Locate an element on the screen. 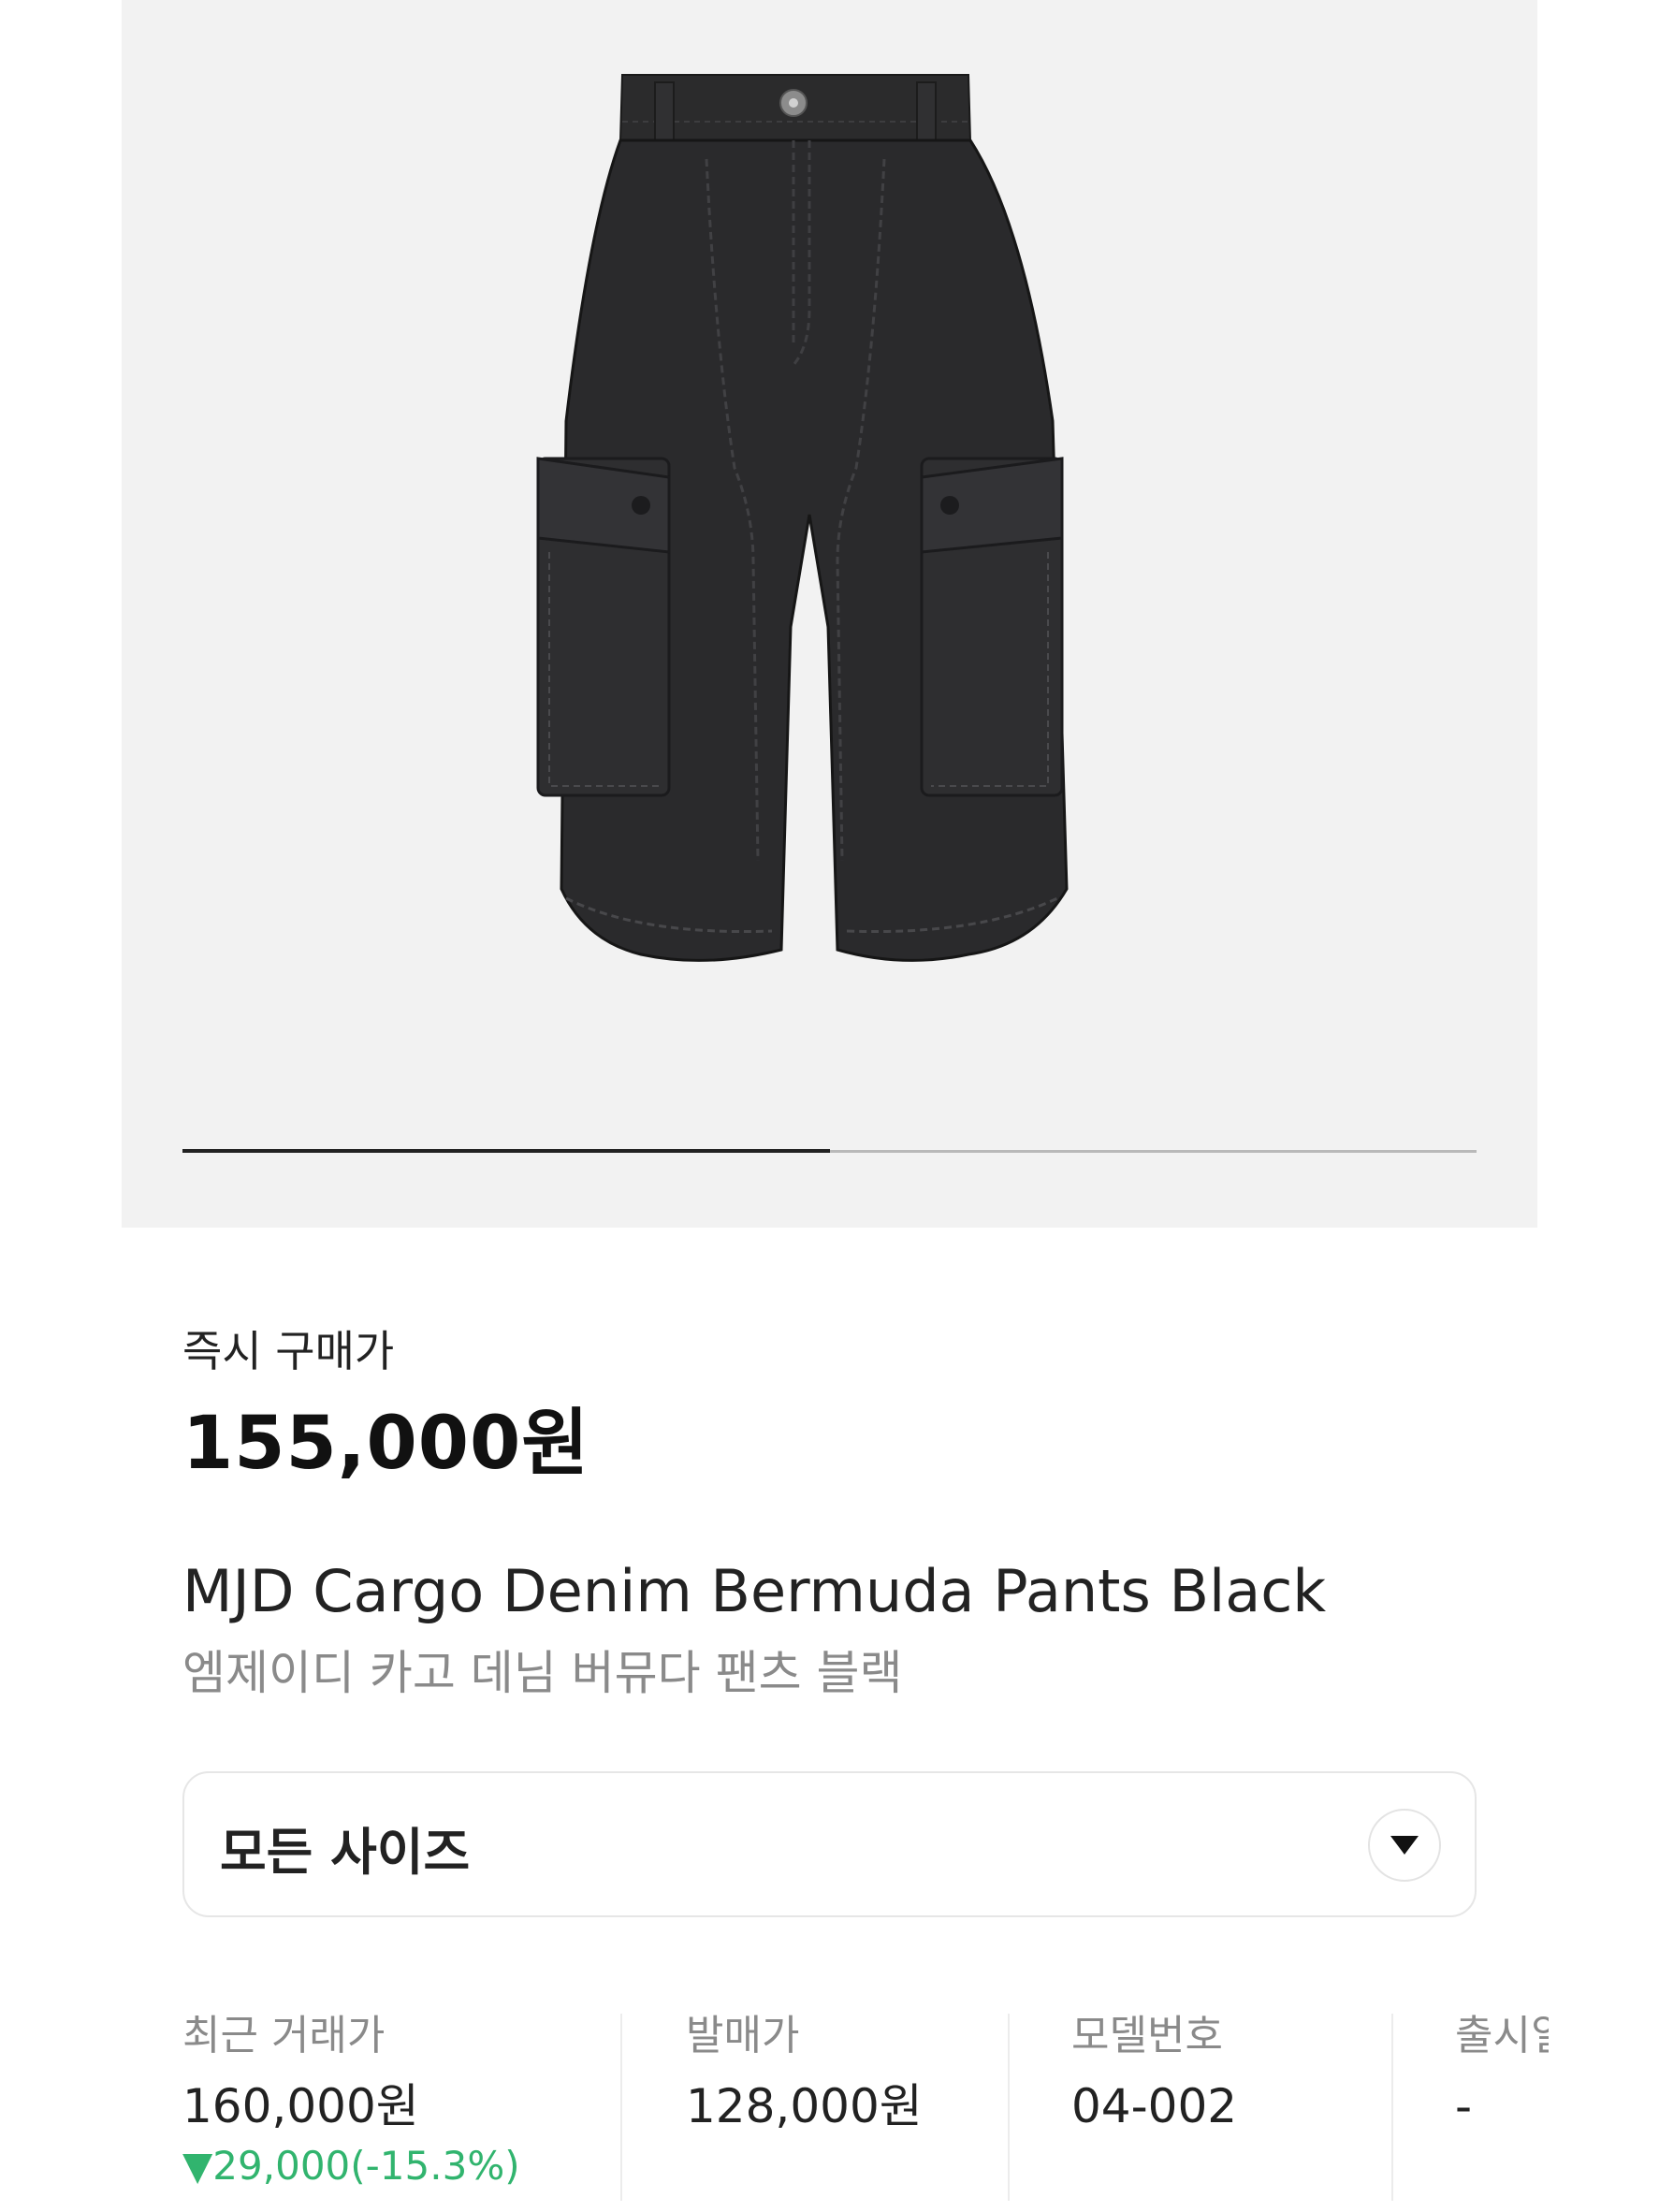 This screenshot has height=2212, width=1659. gallery-pager is located at coordinates (829, 1151).